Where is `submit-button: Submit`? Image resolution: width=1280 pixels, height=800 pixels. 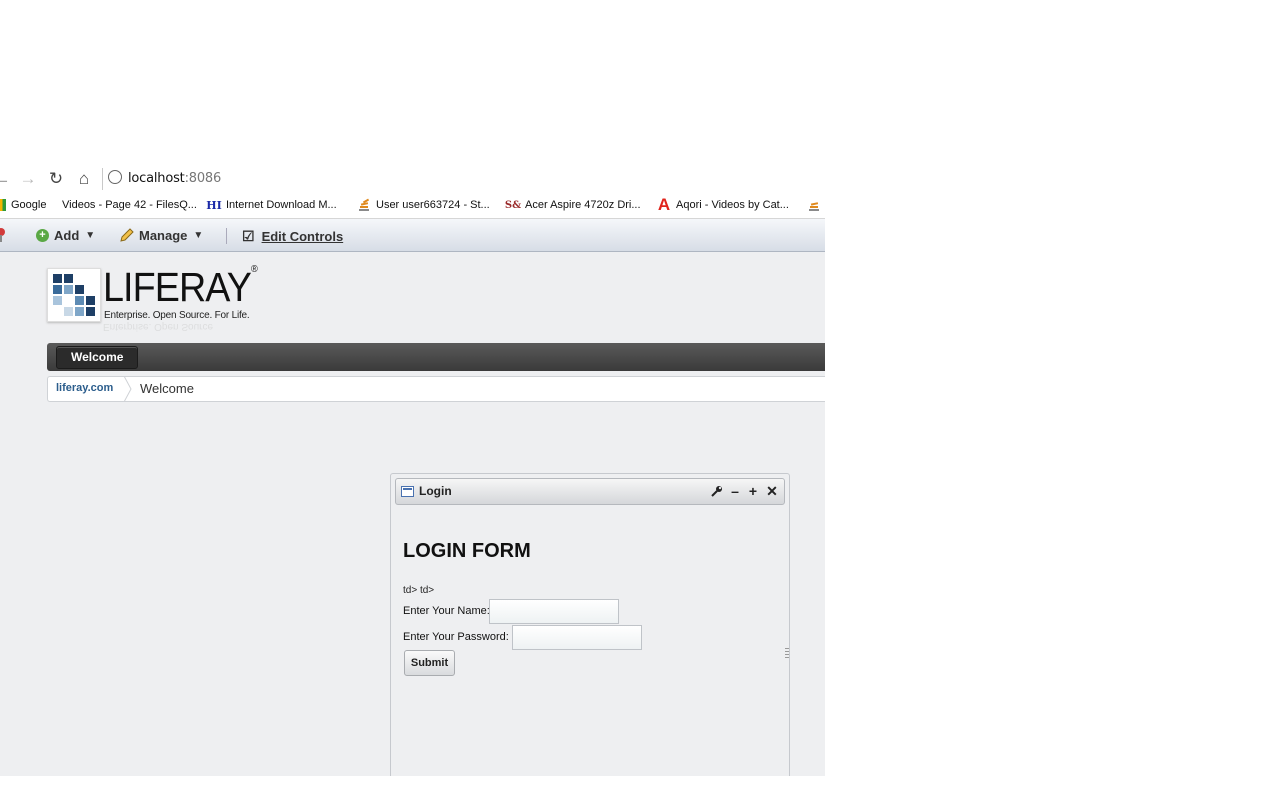
submit-button: Submit is located at coordinates (429, 663).